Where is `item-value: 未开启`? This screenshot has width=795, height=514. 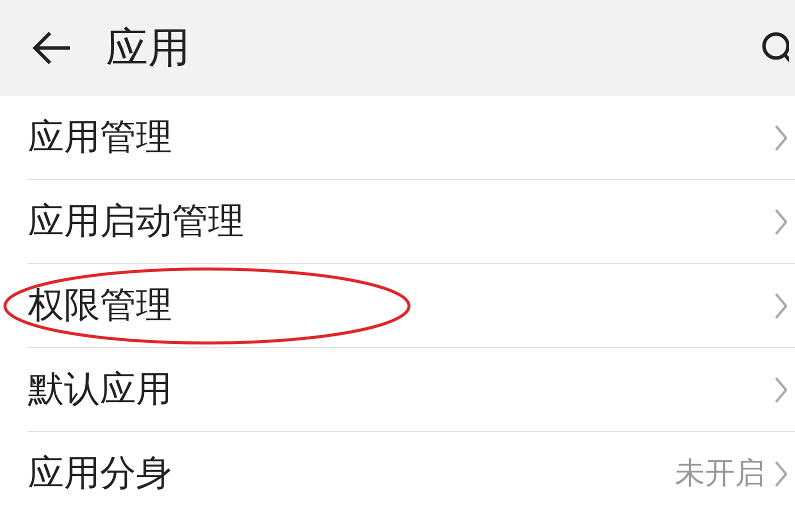
item-value: 未开启 is located at coordinates (720, 474).